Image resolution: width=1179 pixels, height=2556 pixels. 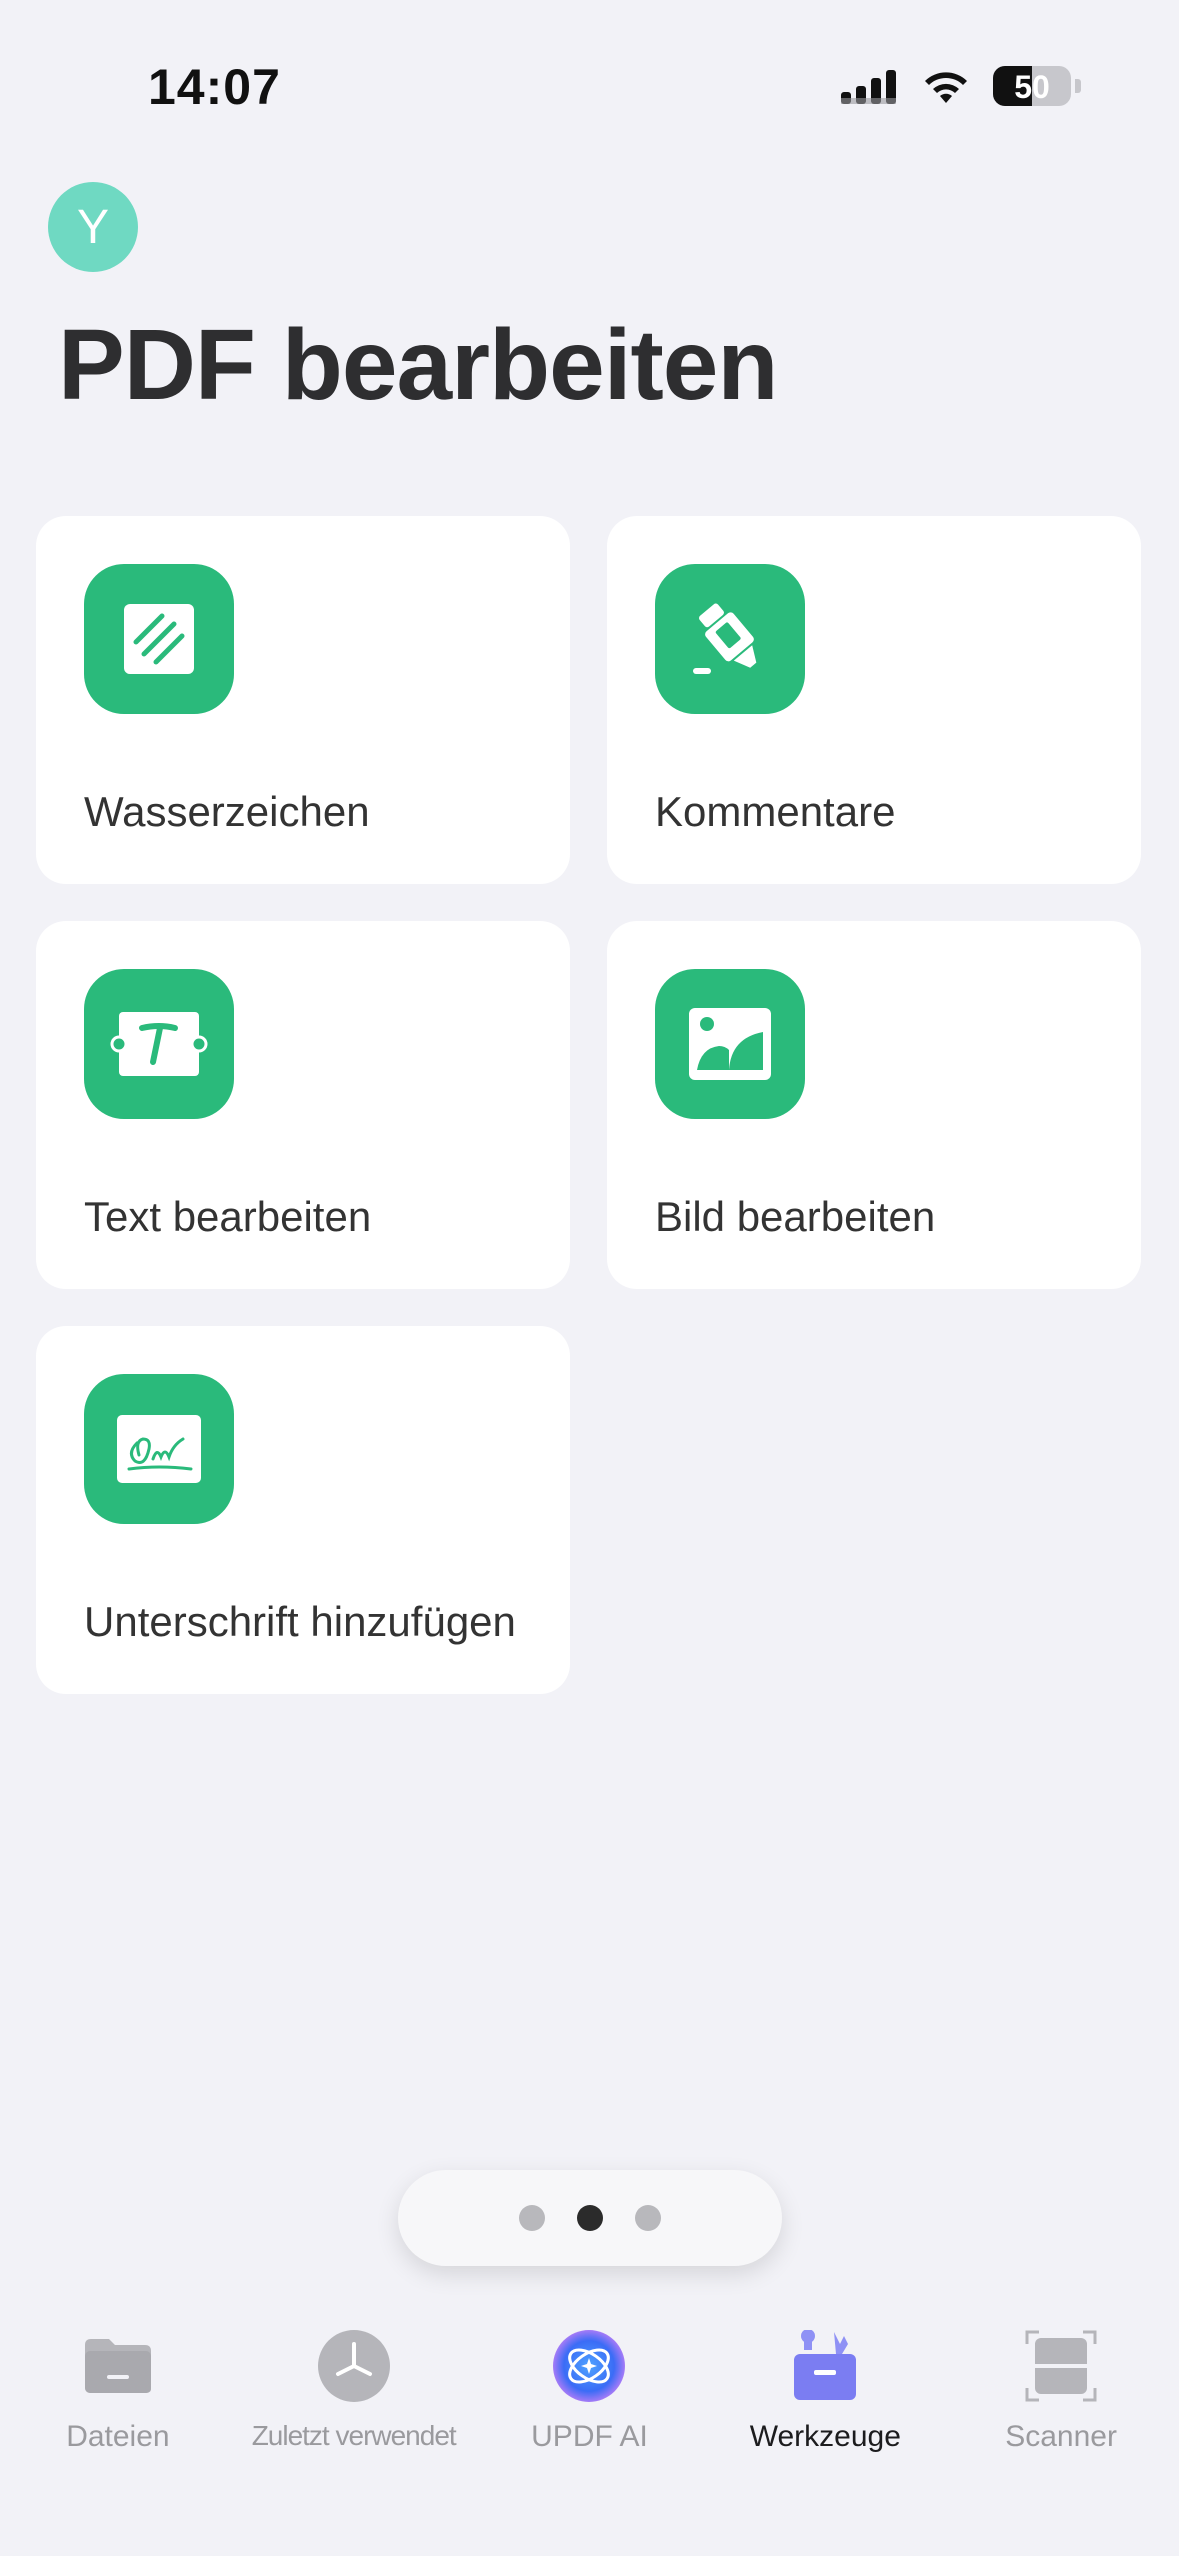 What do you see at coordinates (825, 2436) in the screenshot?
I see `tab-label: Werkzeuge` at bounding box center [825, 2436].